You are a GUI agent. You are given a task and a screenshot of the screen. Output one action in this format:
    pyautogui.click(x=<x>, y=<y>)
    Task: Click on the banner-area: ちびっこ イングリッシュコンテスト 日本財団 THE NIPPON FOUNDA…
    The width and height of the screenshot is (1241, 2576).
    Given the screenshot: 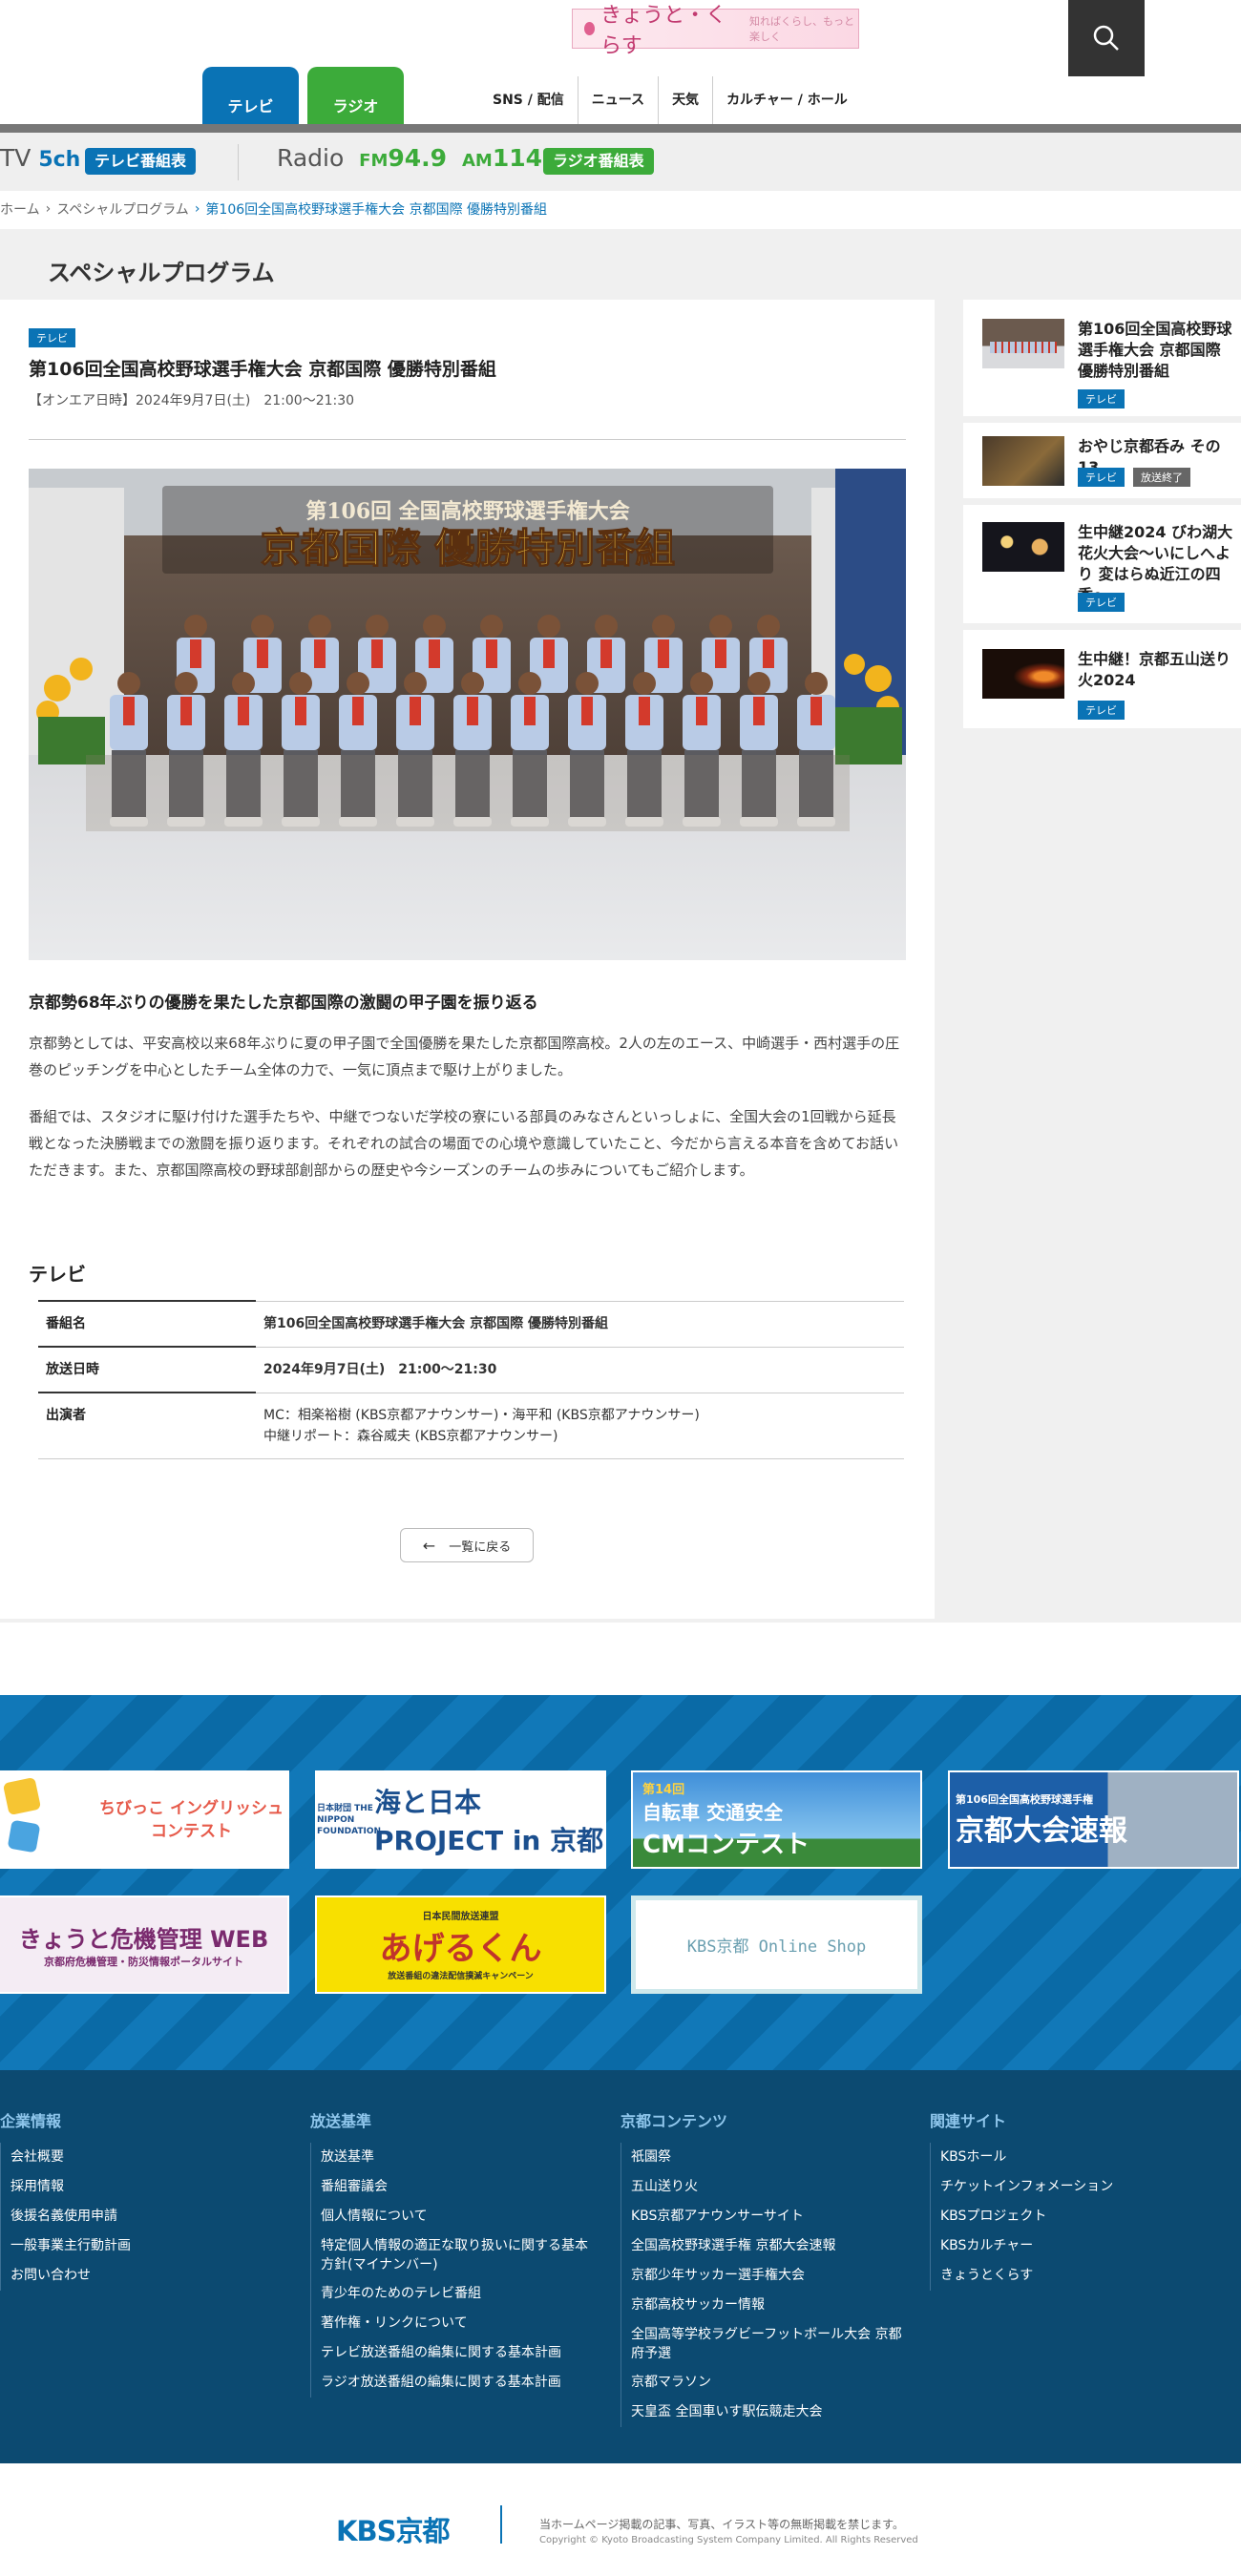 What is the action you would take?
    pyautogui.click(x=620, y=1882)
    